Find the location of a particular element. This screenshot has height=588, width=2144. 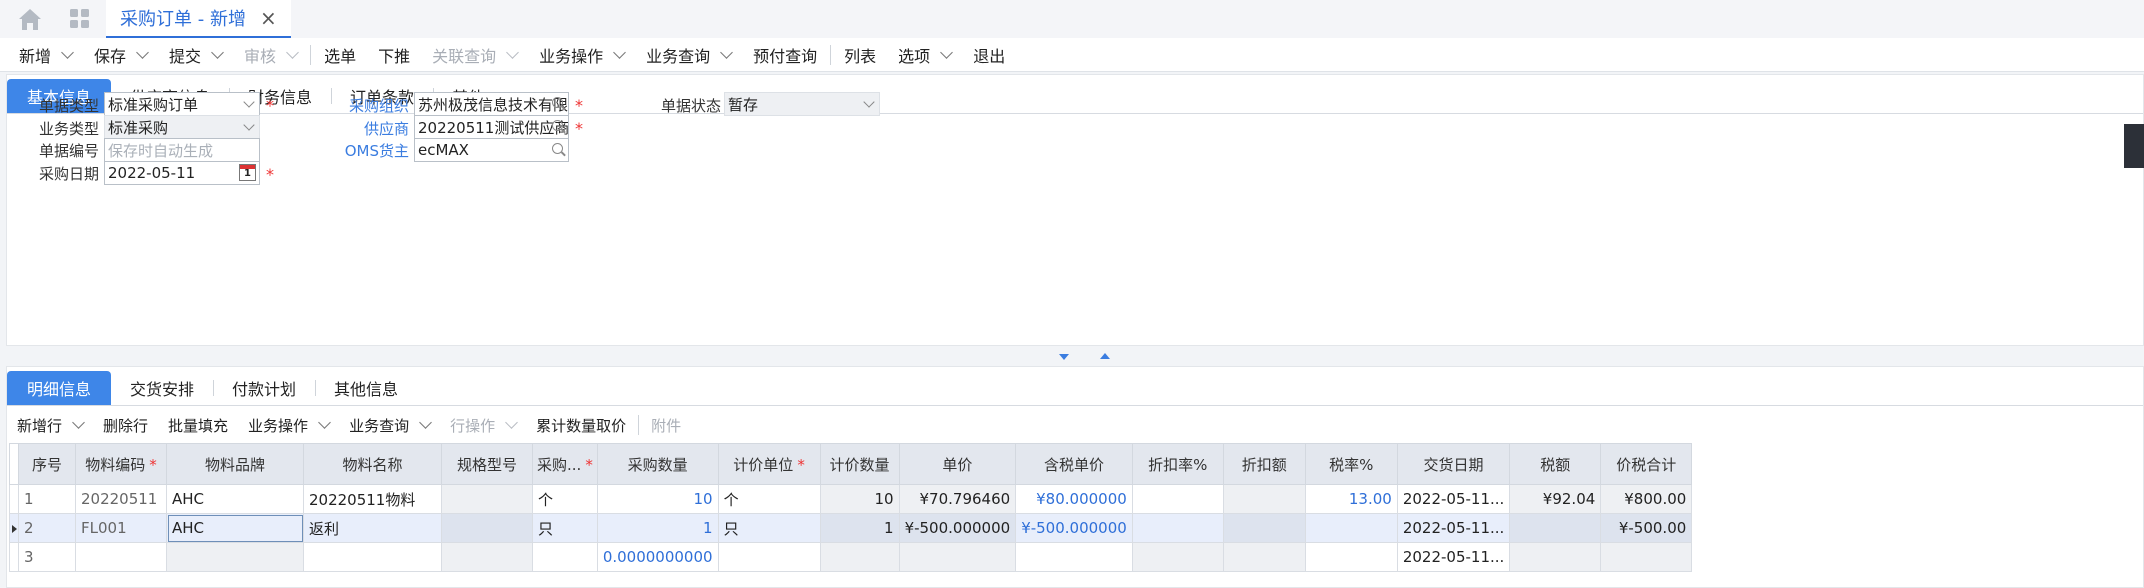

grid-column-header-2: 物料品牌 is located at coordinates (235, 464).